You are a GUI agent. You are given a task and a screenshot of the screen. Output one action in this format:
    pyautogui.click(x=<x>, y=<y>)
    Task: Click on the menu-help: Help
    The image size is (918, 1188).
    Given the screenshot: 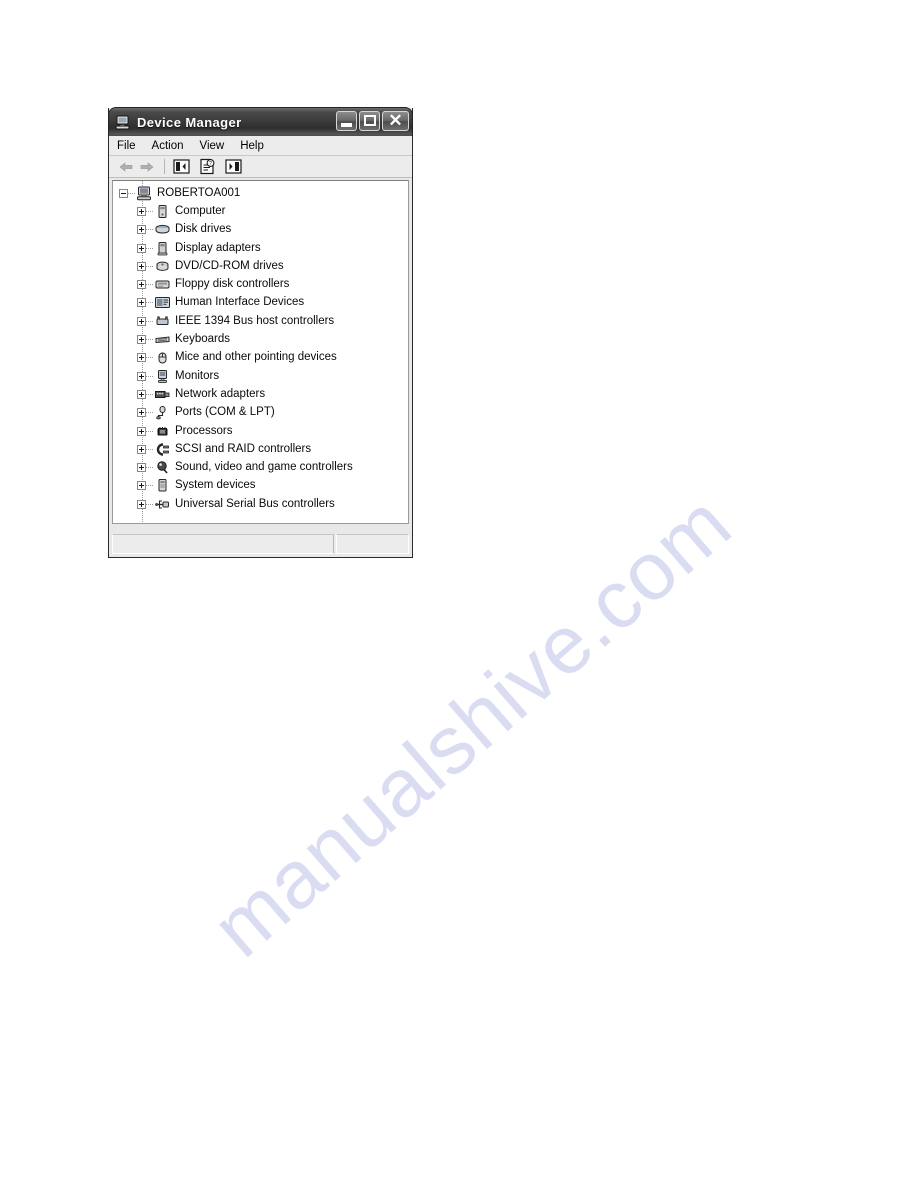 What is the action you would take?
    pyautogui.click(x=256, y=146)
    